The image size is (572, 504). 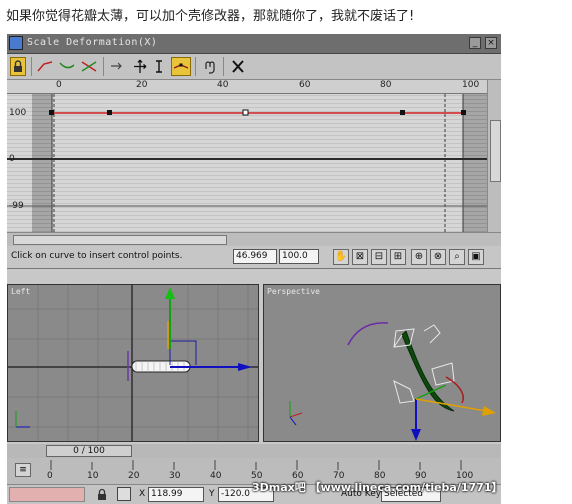 What do you see at coordinates (238, 66) in the screenshot?
I see `delete-icon` at bounding box center [238, 66].